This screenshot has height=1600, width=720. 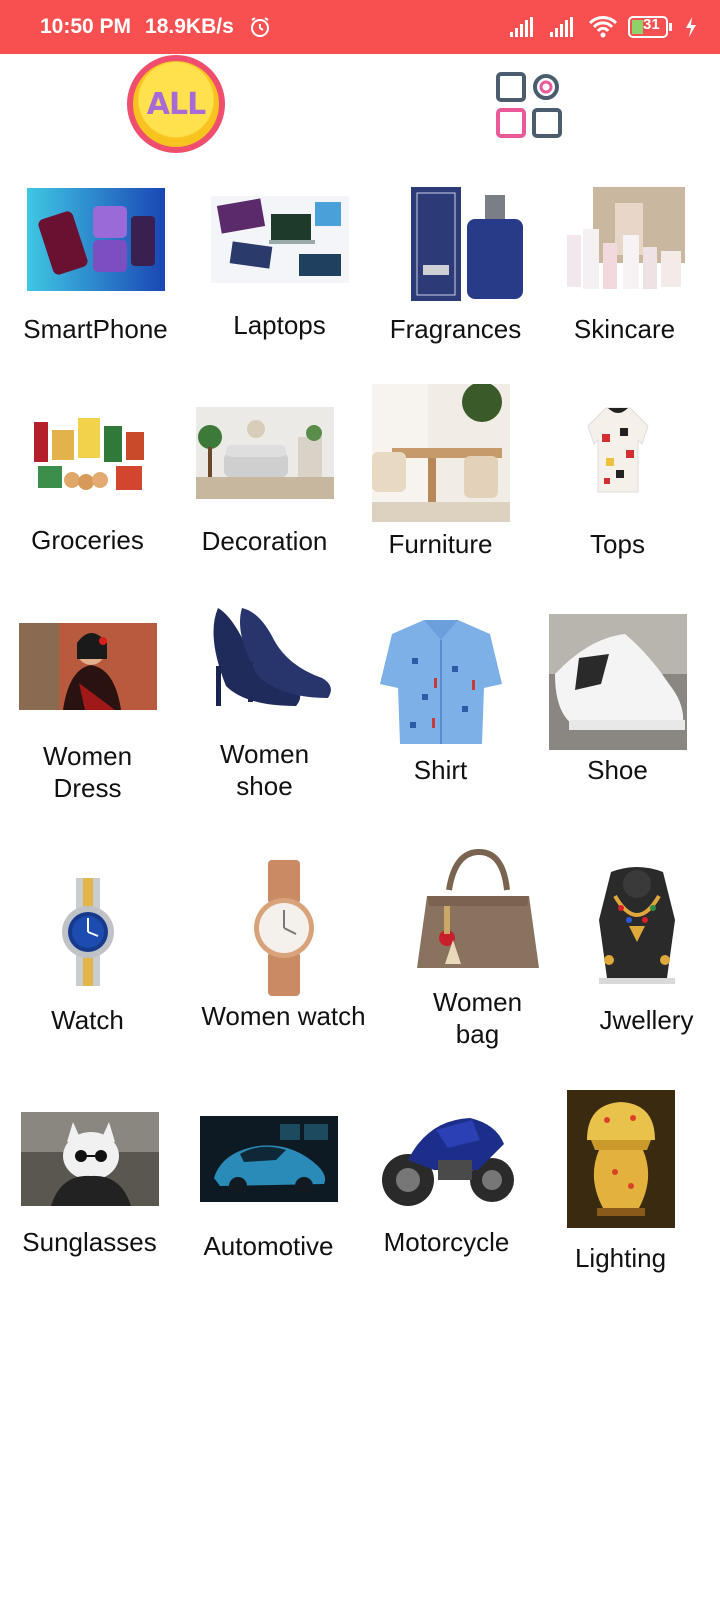 What do you see at coordinates (446, 1242) in the screenshot?
I see `category-label: Motorcycle` at bounding box center [446, 1242].